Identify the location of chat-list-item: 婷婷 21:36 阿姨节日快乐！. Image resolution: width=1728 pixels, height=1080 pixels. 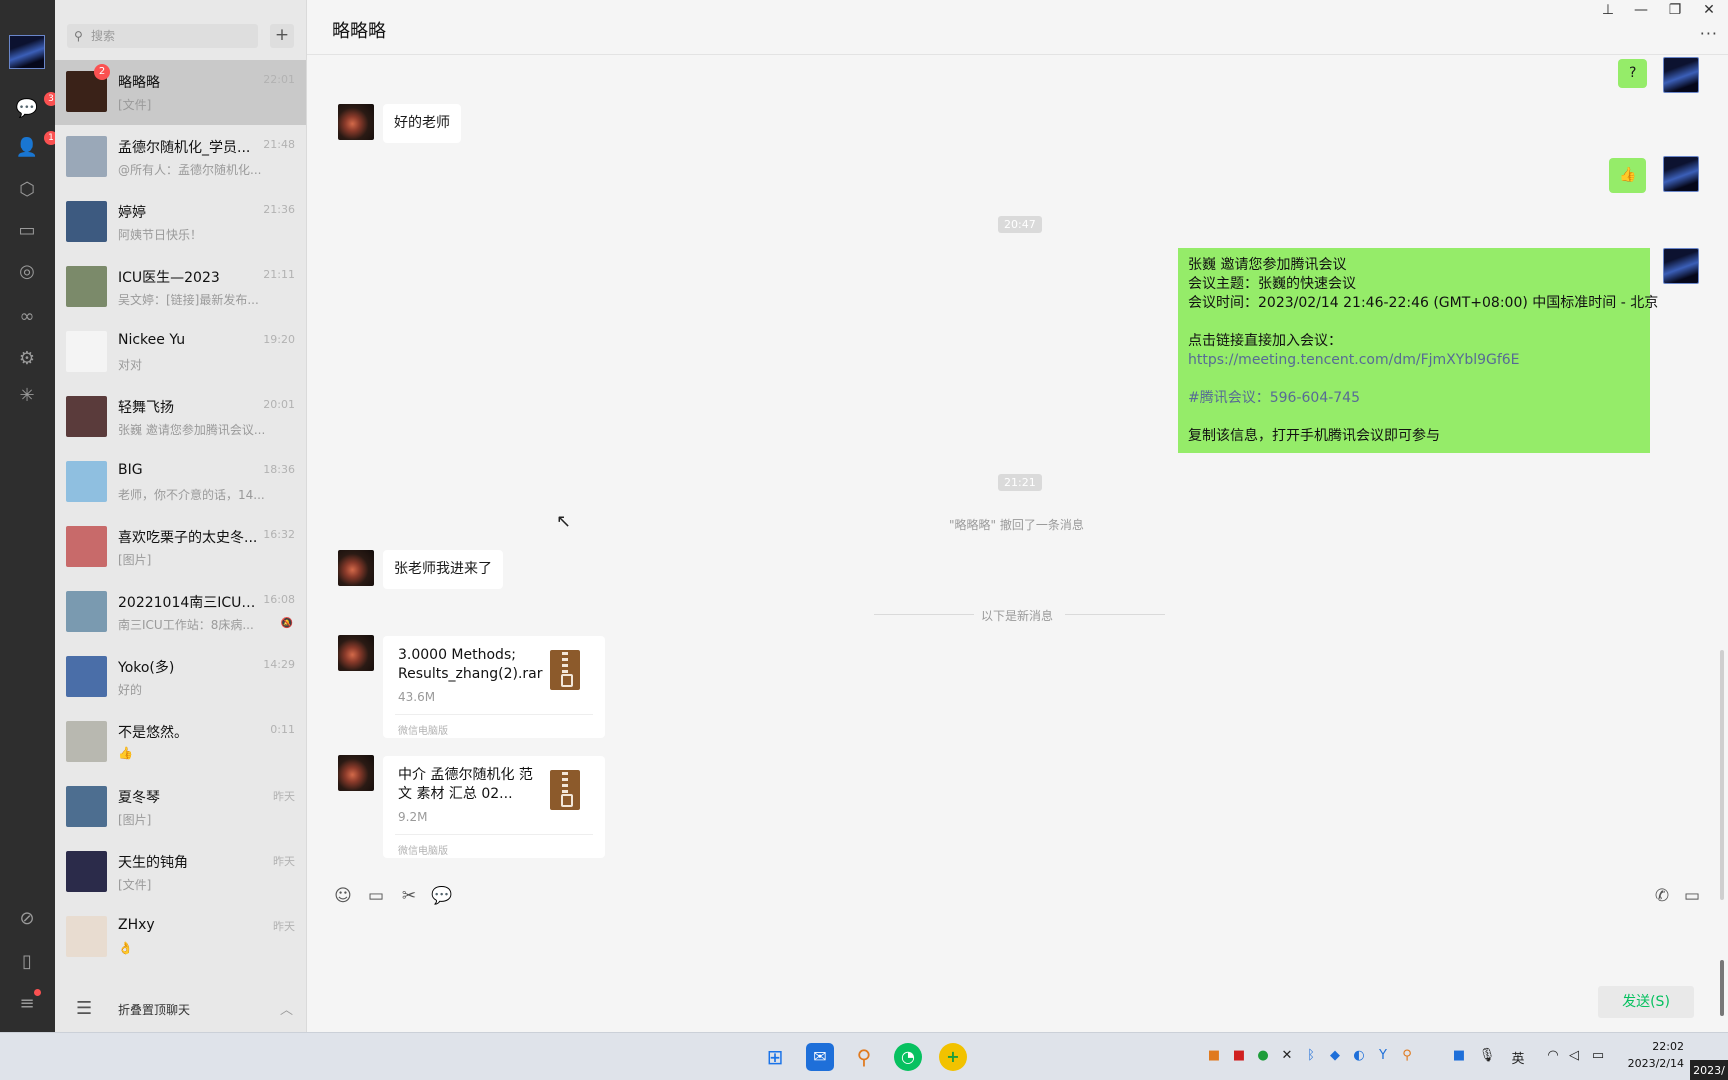
(180, 222).